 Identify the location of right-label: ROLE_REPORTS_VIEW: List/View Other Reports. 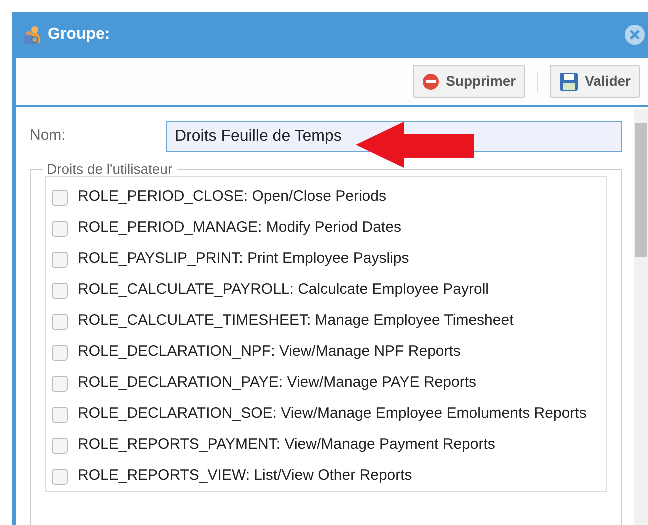
(245, 476).